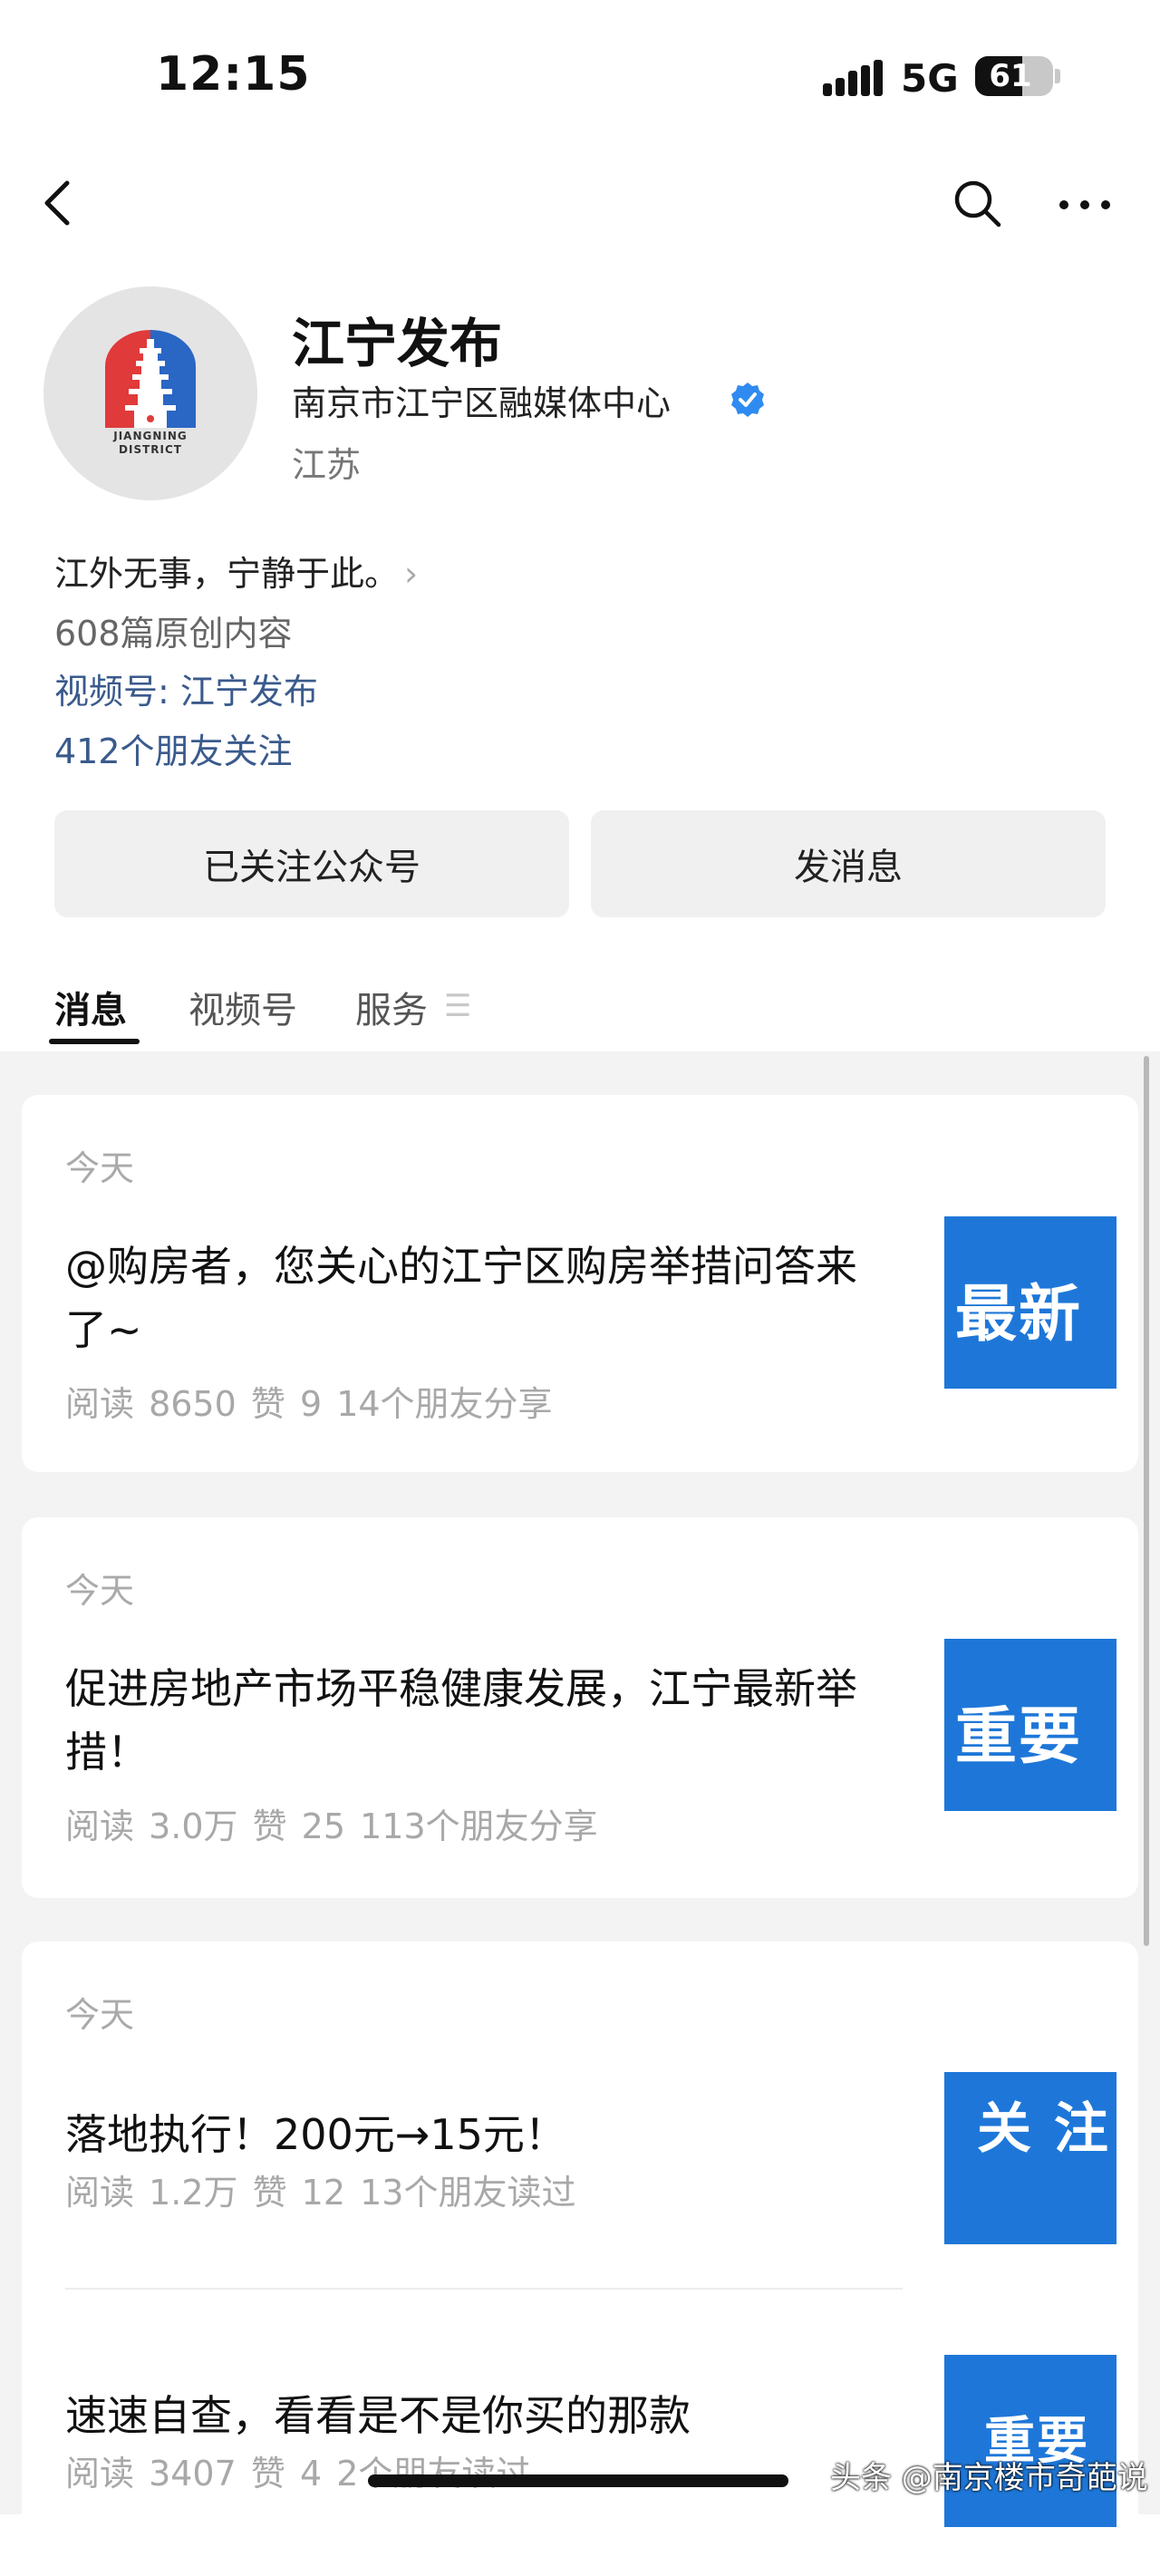  Describe the element at coordinates (457, 1006) in the screenshot. I see `services-menu-icon: ☰` at that location.